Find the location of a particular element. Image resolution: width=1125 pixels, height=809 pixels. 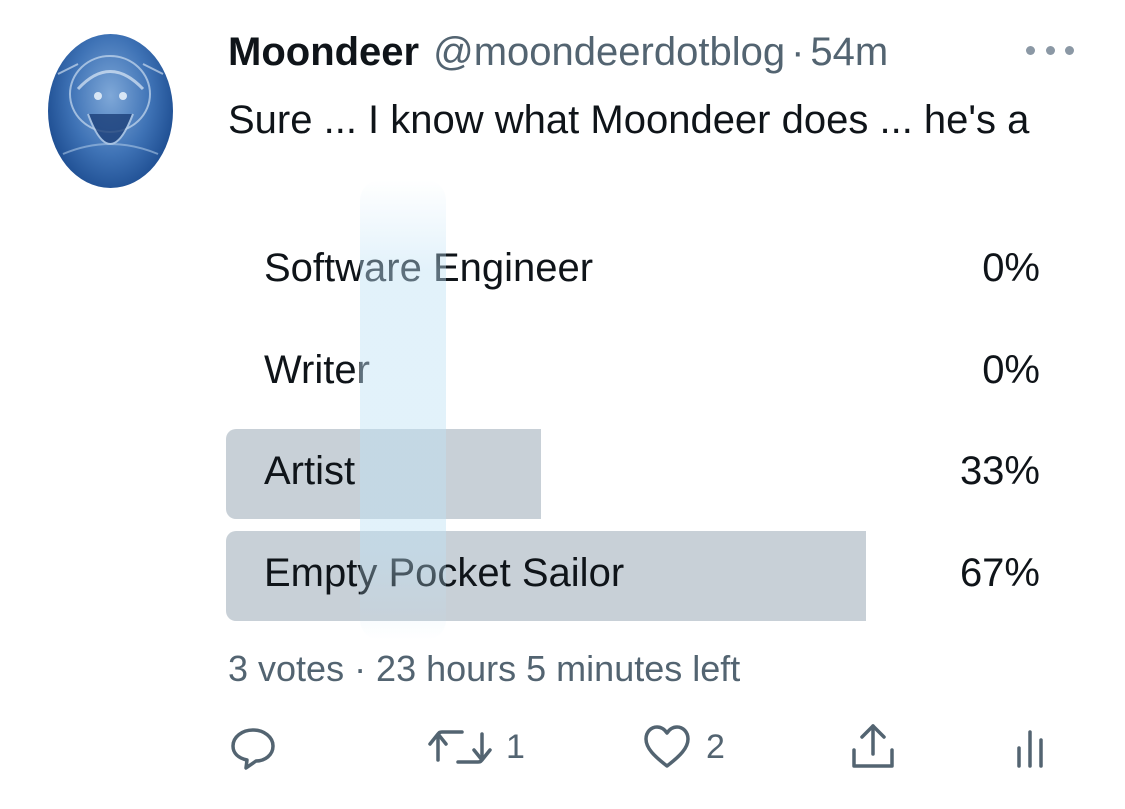

analytics-icon is located at coordinates (1030, 749).